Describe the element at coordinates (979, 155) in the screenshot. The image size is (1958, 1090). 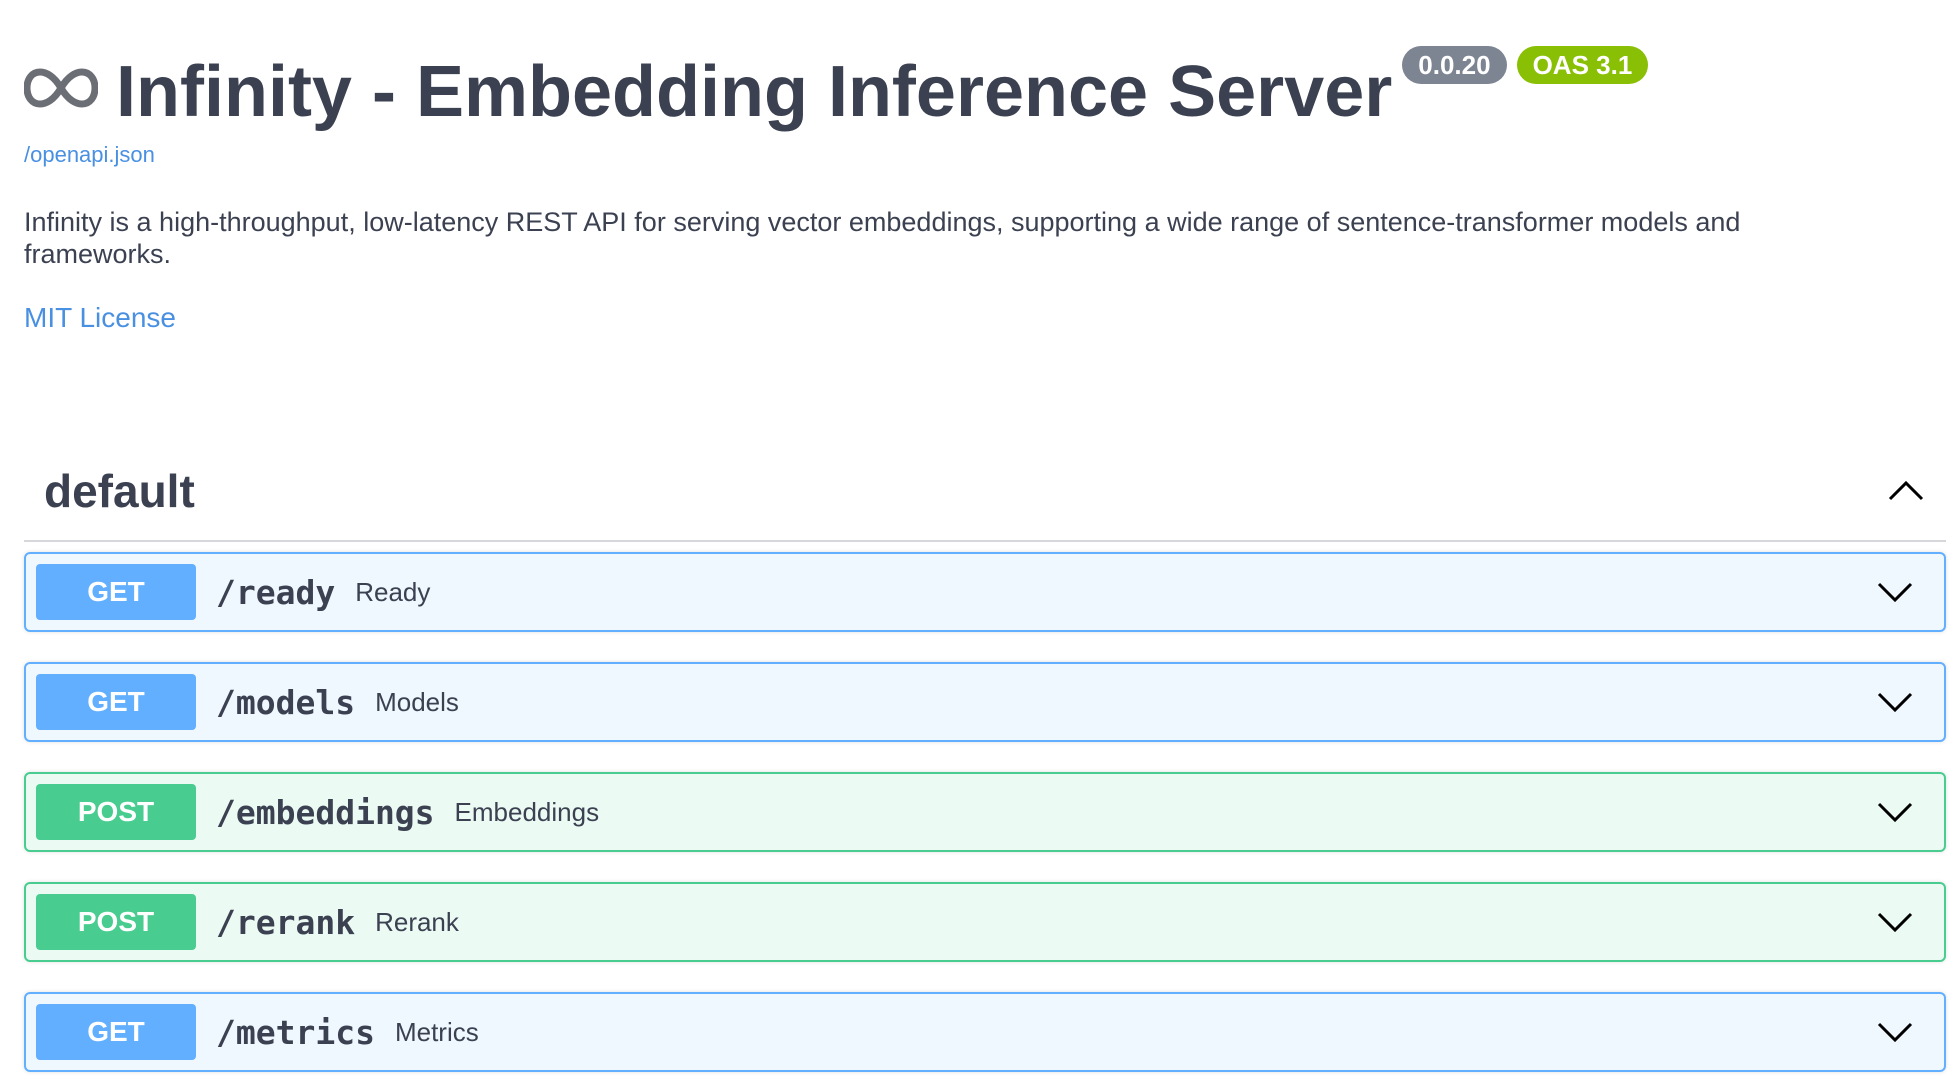
I see `openapi-json-link: /openapi.json` at that location.